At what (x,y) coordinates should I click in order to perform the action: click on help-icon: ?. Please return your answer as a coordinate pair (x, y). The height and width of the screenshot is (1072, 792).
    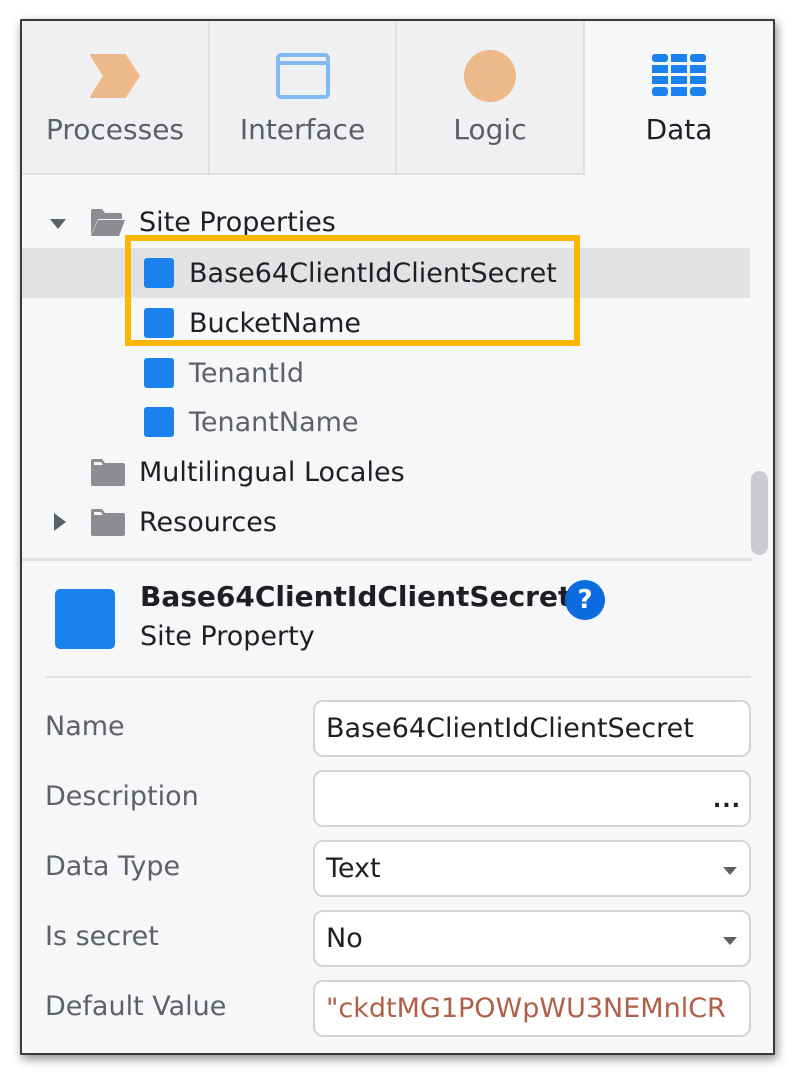
    Looking at the image, I should click on (585, 600).